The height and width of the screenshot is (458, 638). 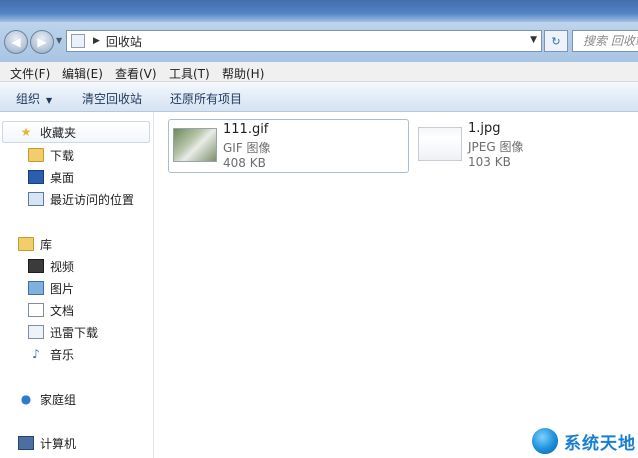 I want to click on nav-downloads: 下载, so click(x=51, y=155).